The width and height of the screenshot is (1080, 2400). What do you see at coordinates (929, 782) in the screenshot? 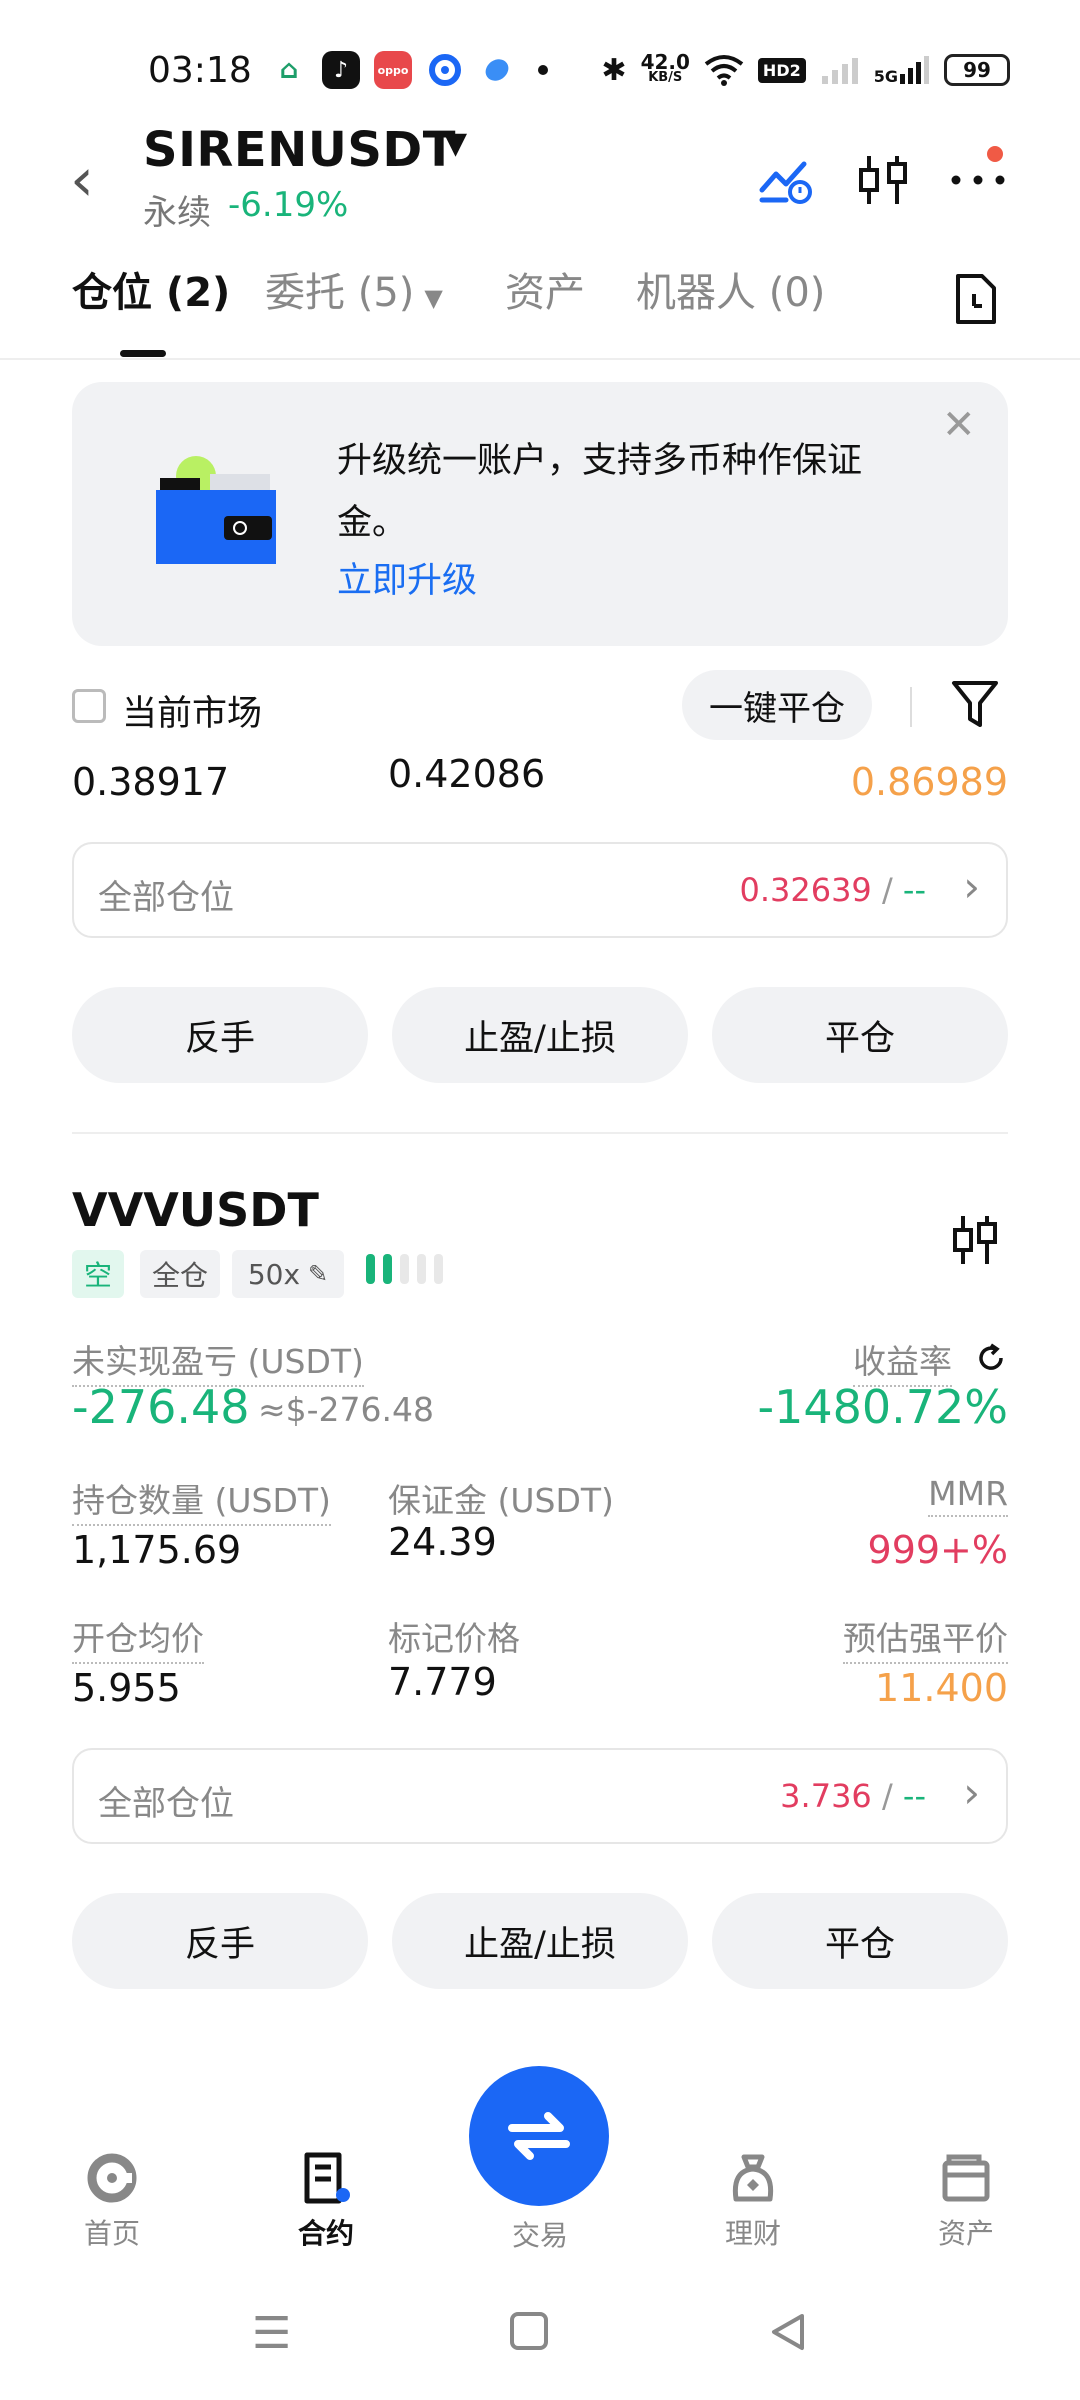
I see `prev-position-liq-price: 0.86989` at bounding box center [929, 782].